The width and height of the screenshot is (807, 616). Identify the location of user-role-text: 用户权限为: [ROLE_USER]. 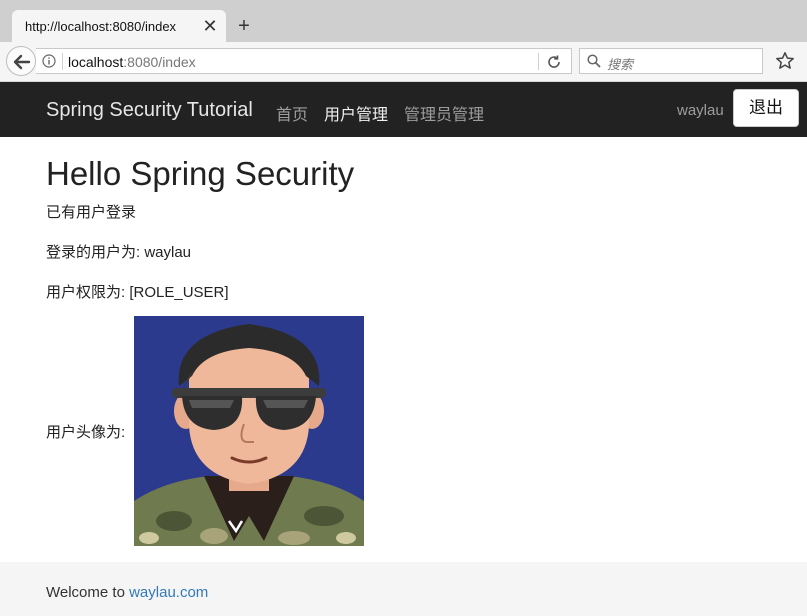
(137, 292).